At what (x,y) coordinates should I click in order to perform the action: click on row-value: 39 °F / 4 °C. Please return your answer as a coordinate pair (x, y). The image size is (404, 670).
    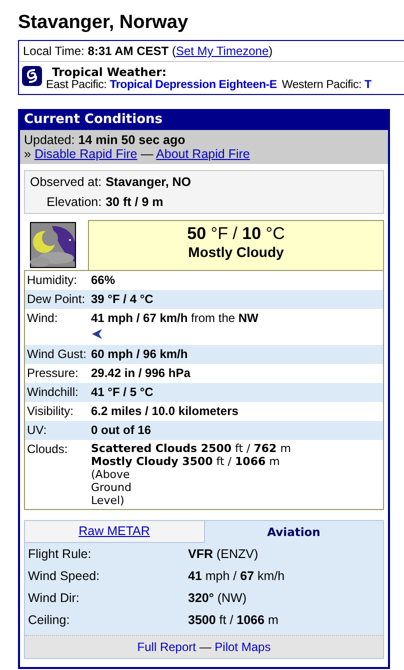
    Looking at the image, I should click on (122, 299).